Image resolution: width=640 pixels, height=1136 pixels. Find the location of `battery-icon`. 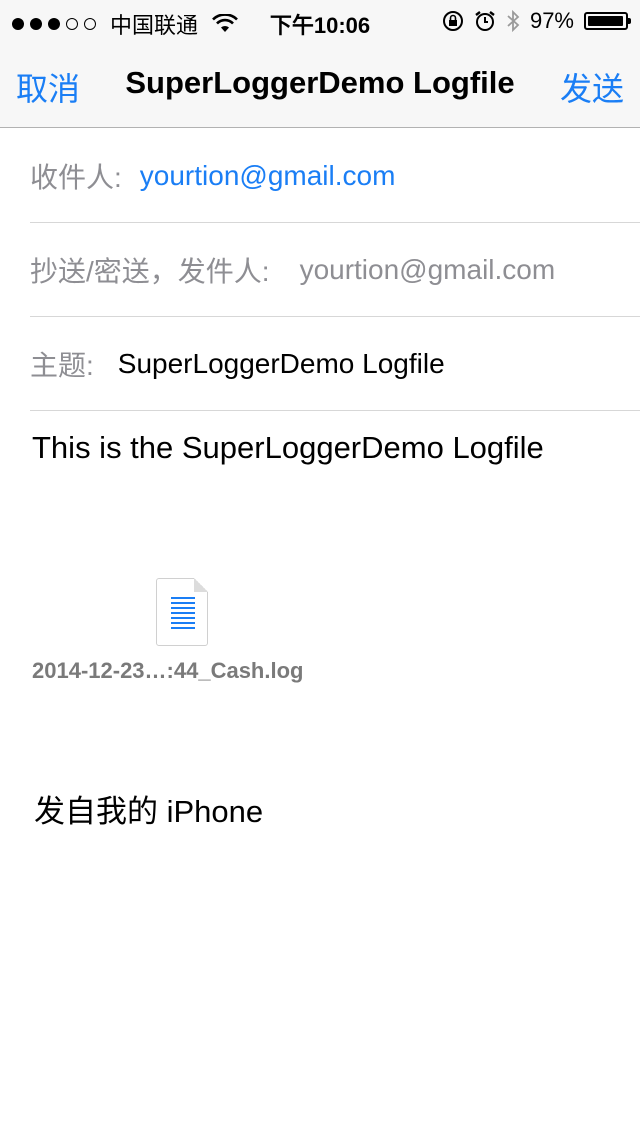

battery-icon is located at coordinates (607, 21).